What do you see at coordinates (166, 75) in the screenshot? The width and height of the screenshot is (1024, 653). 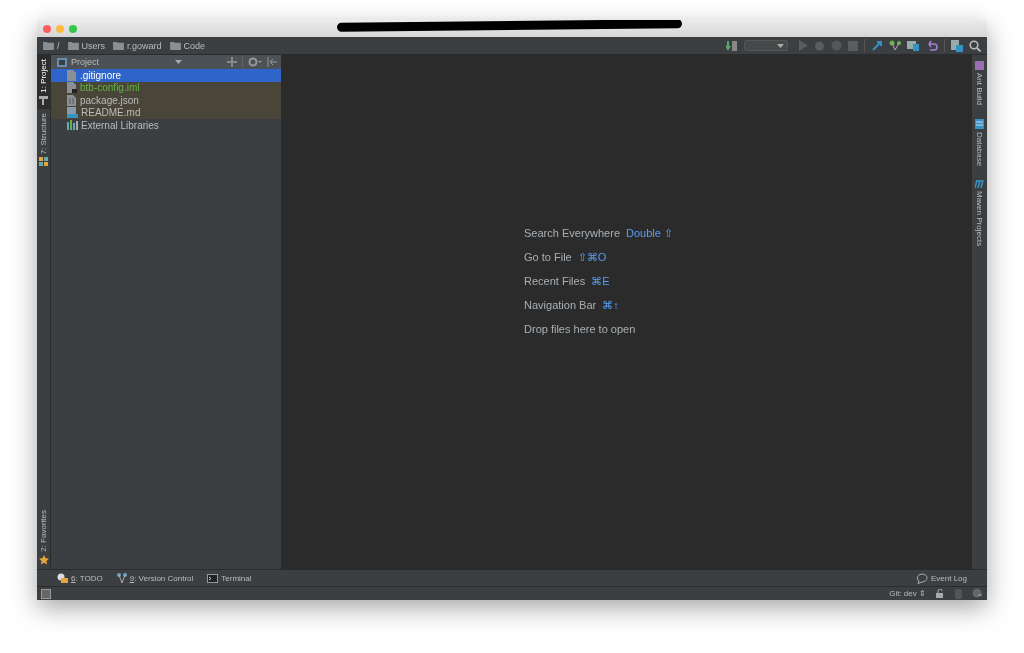 I see `tree-item: .gitignore` at bounding box center [166, 75].